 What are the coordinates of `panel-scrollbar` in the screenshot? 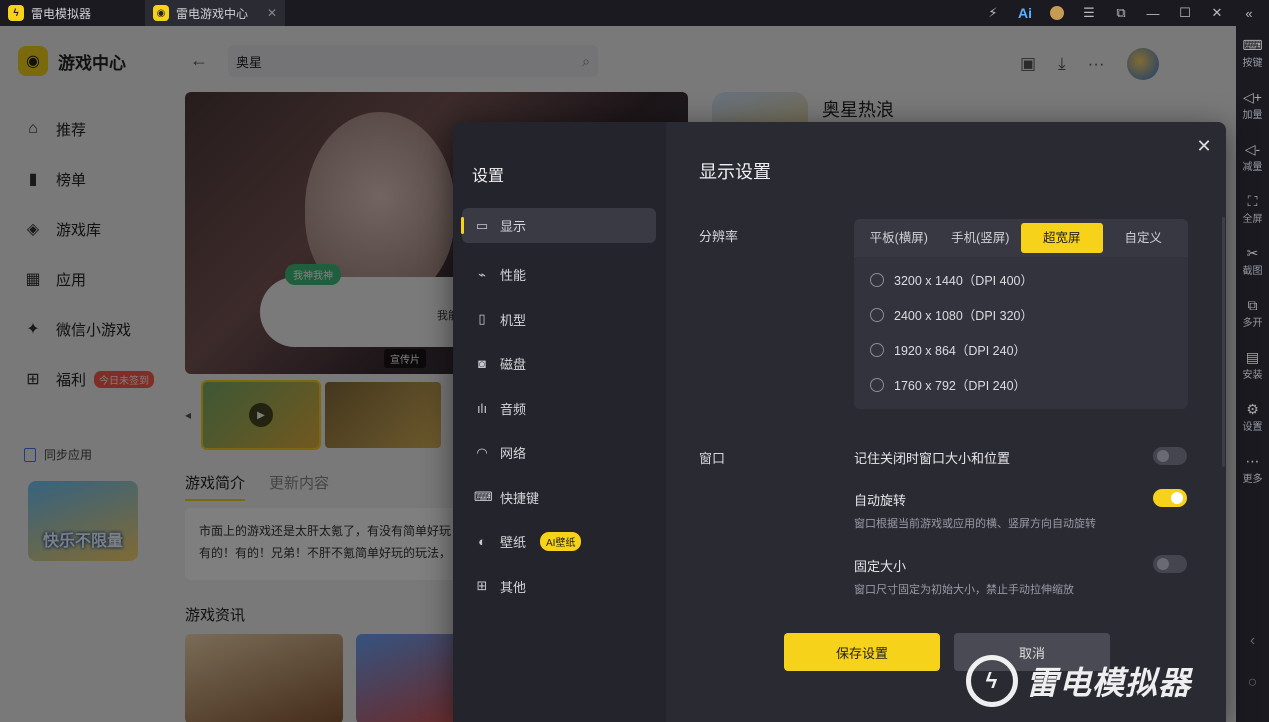 It's located at (1223, 342).